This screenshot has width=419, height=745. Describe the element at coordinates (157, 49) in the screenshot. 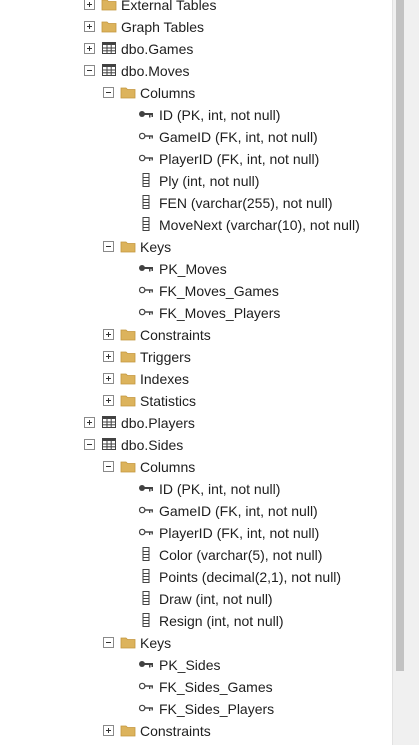

I see `tree-node-label: dbo.Games` at that location.